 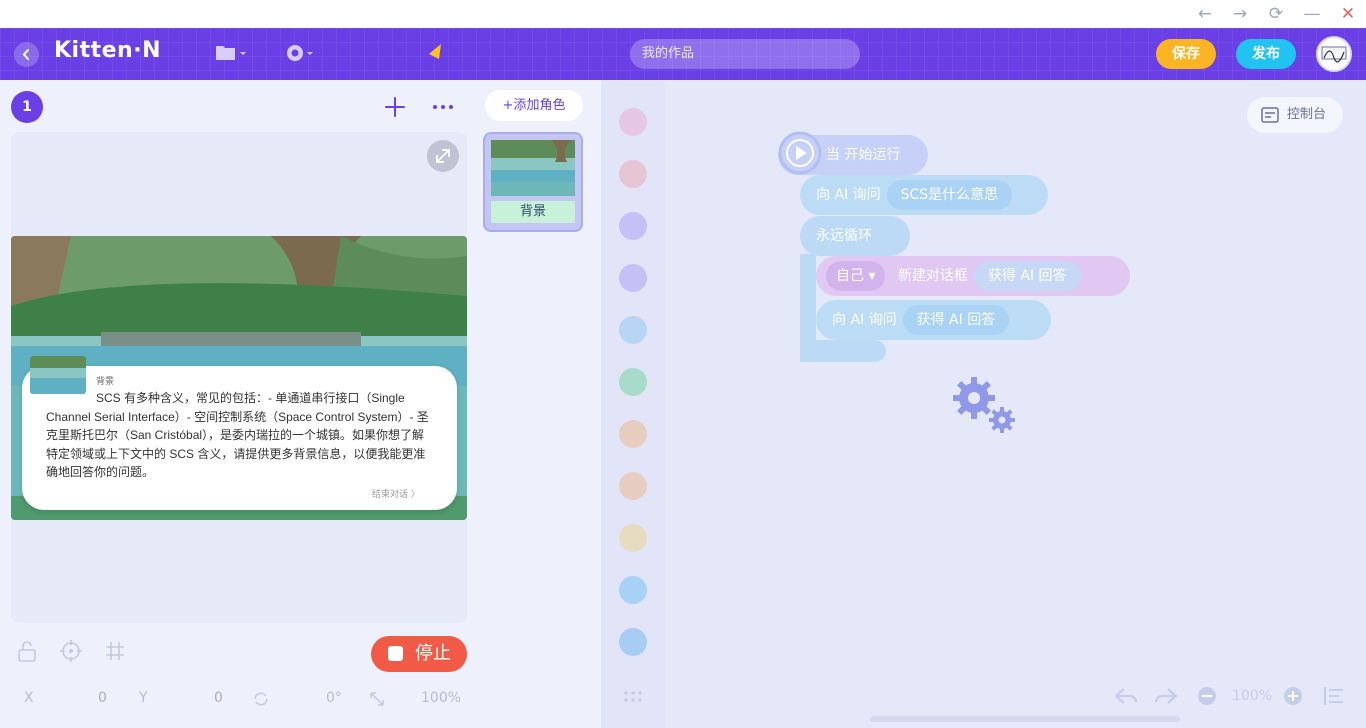 What do you see at coordinates (1240, 14) in the screenshot?
I see `forward-arrow-icon: →` at bounding box center [1240, 14].